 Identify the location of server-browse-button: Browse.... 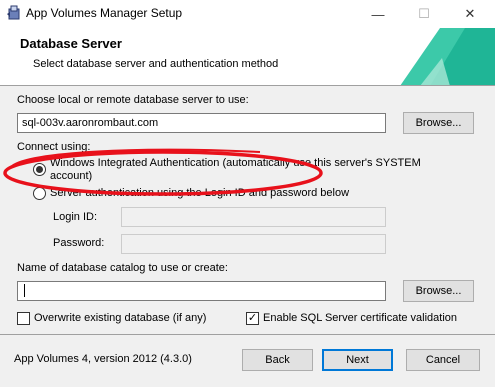
(438, 123).